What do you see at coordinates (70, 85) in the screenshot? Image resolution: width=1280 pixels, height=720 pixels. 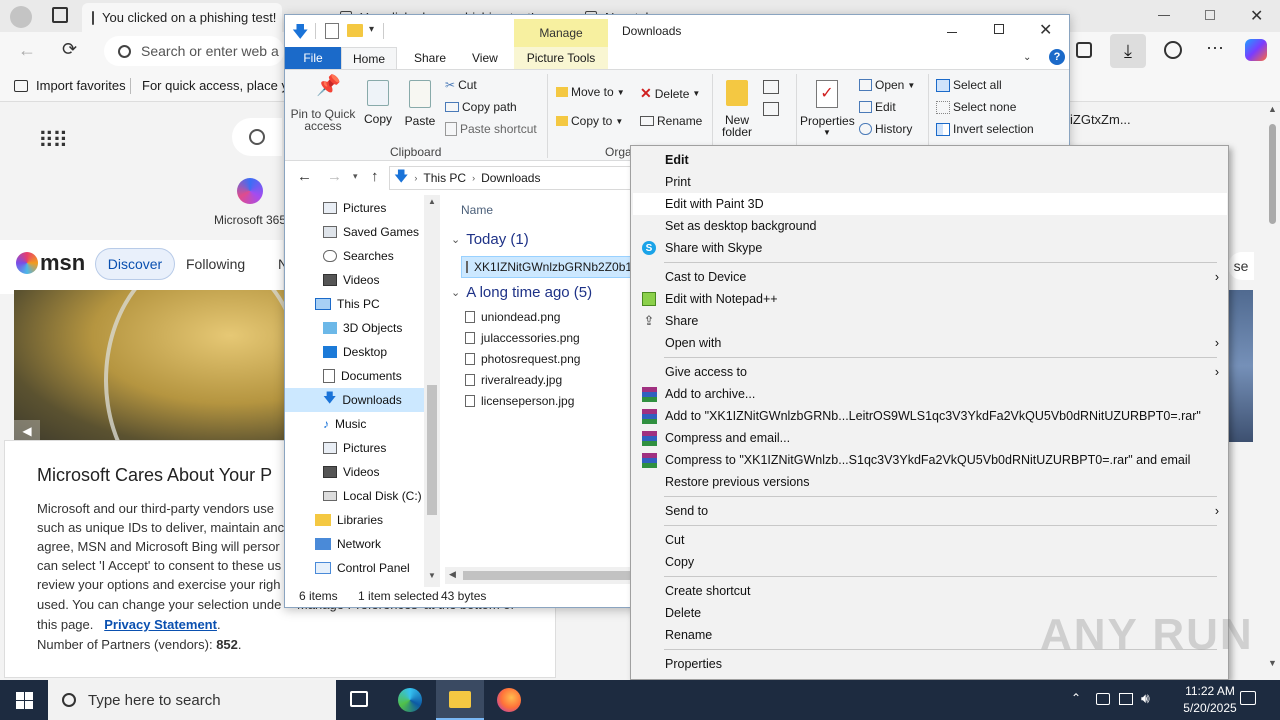 I see `import-favorites-button: Import favorites` at bounding box center [70, 85].